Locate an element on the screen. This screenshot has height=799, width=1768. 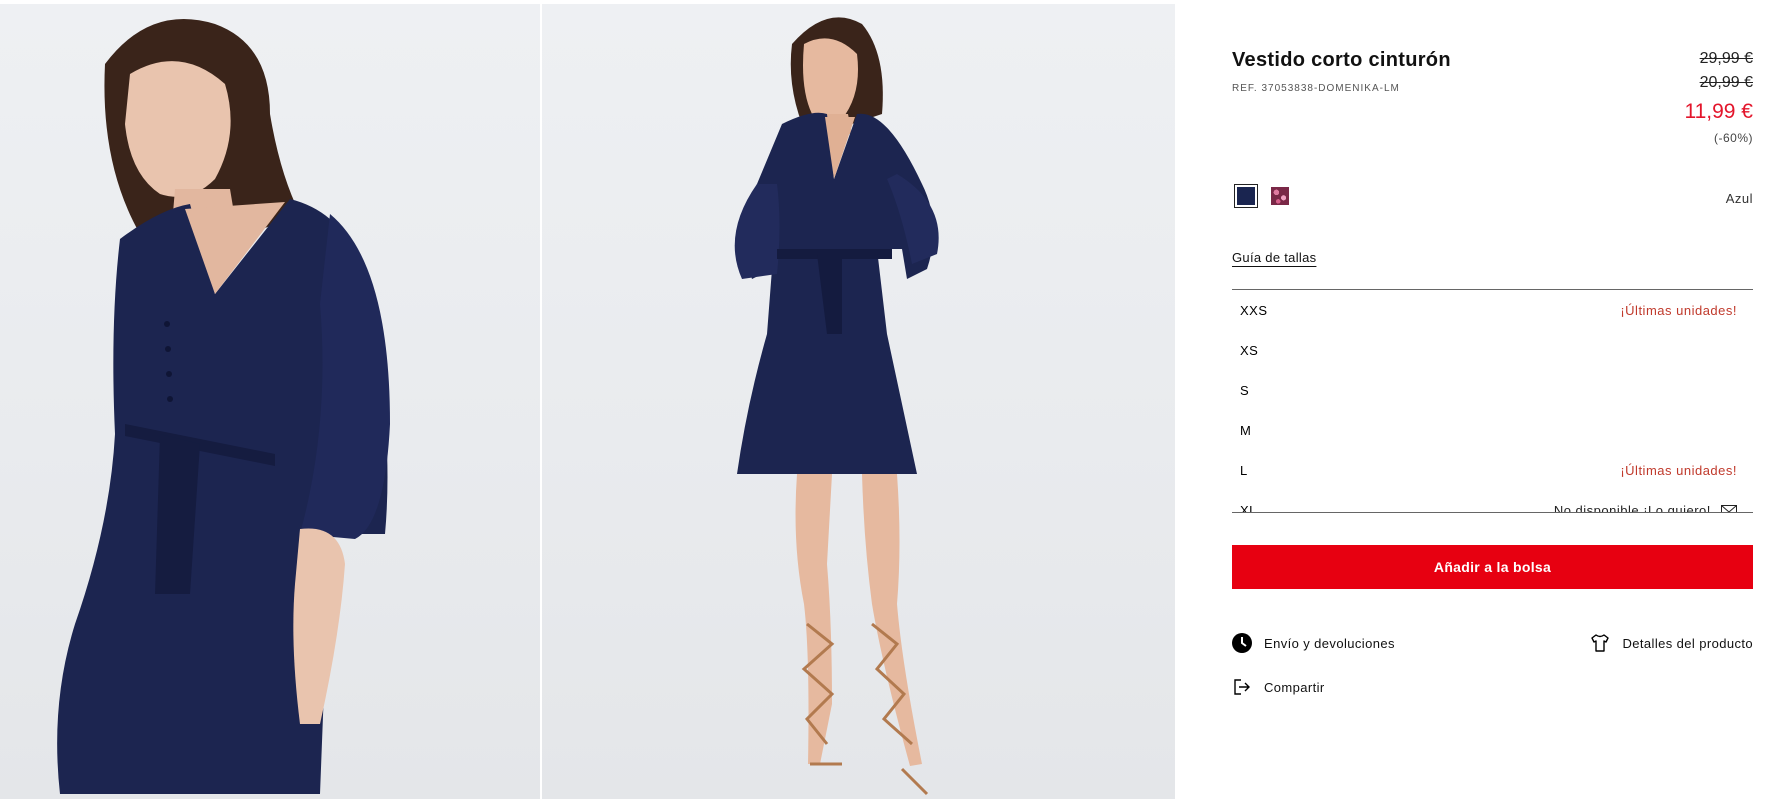
discount-badge: (-60%) is located at coordinates (1733, 138).